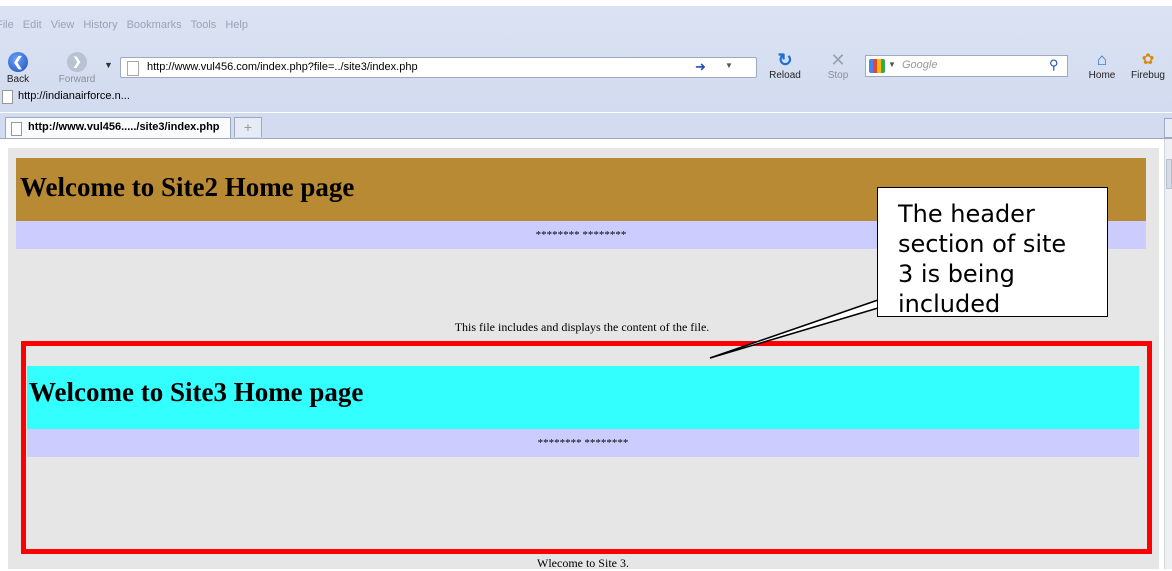 This screenshot has height=571, width=1172. Describe the element at coordinates (63, 25) in the screenshot. I see `menu-view: View` at that location.